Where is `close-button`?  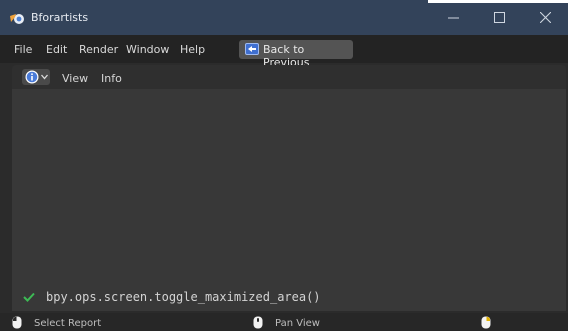
close-button is located at coordinates (545, 17).